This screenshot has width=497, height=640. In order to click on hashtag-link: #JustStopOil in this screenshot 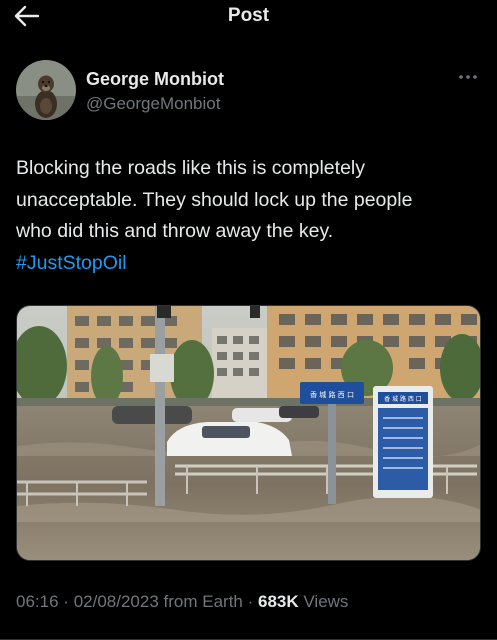, I will do `click(251, 264)`.